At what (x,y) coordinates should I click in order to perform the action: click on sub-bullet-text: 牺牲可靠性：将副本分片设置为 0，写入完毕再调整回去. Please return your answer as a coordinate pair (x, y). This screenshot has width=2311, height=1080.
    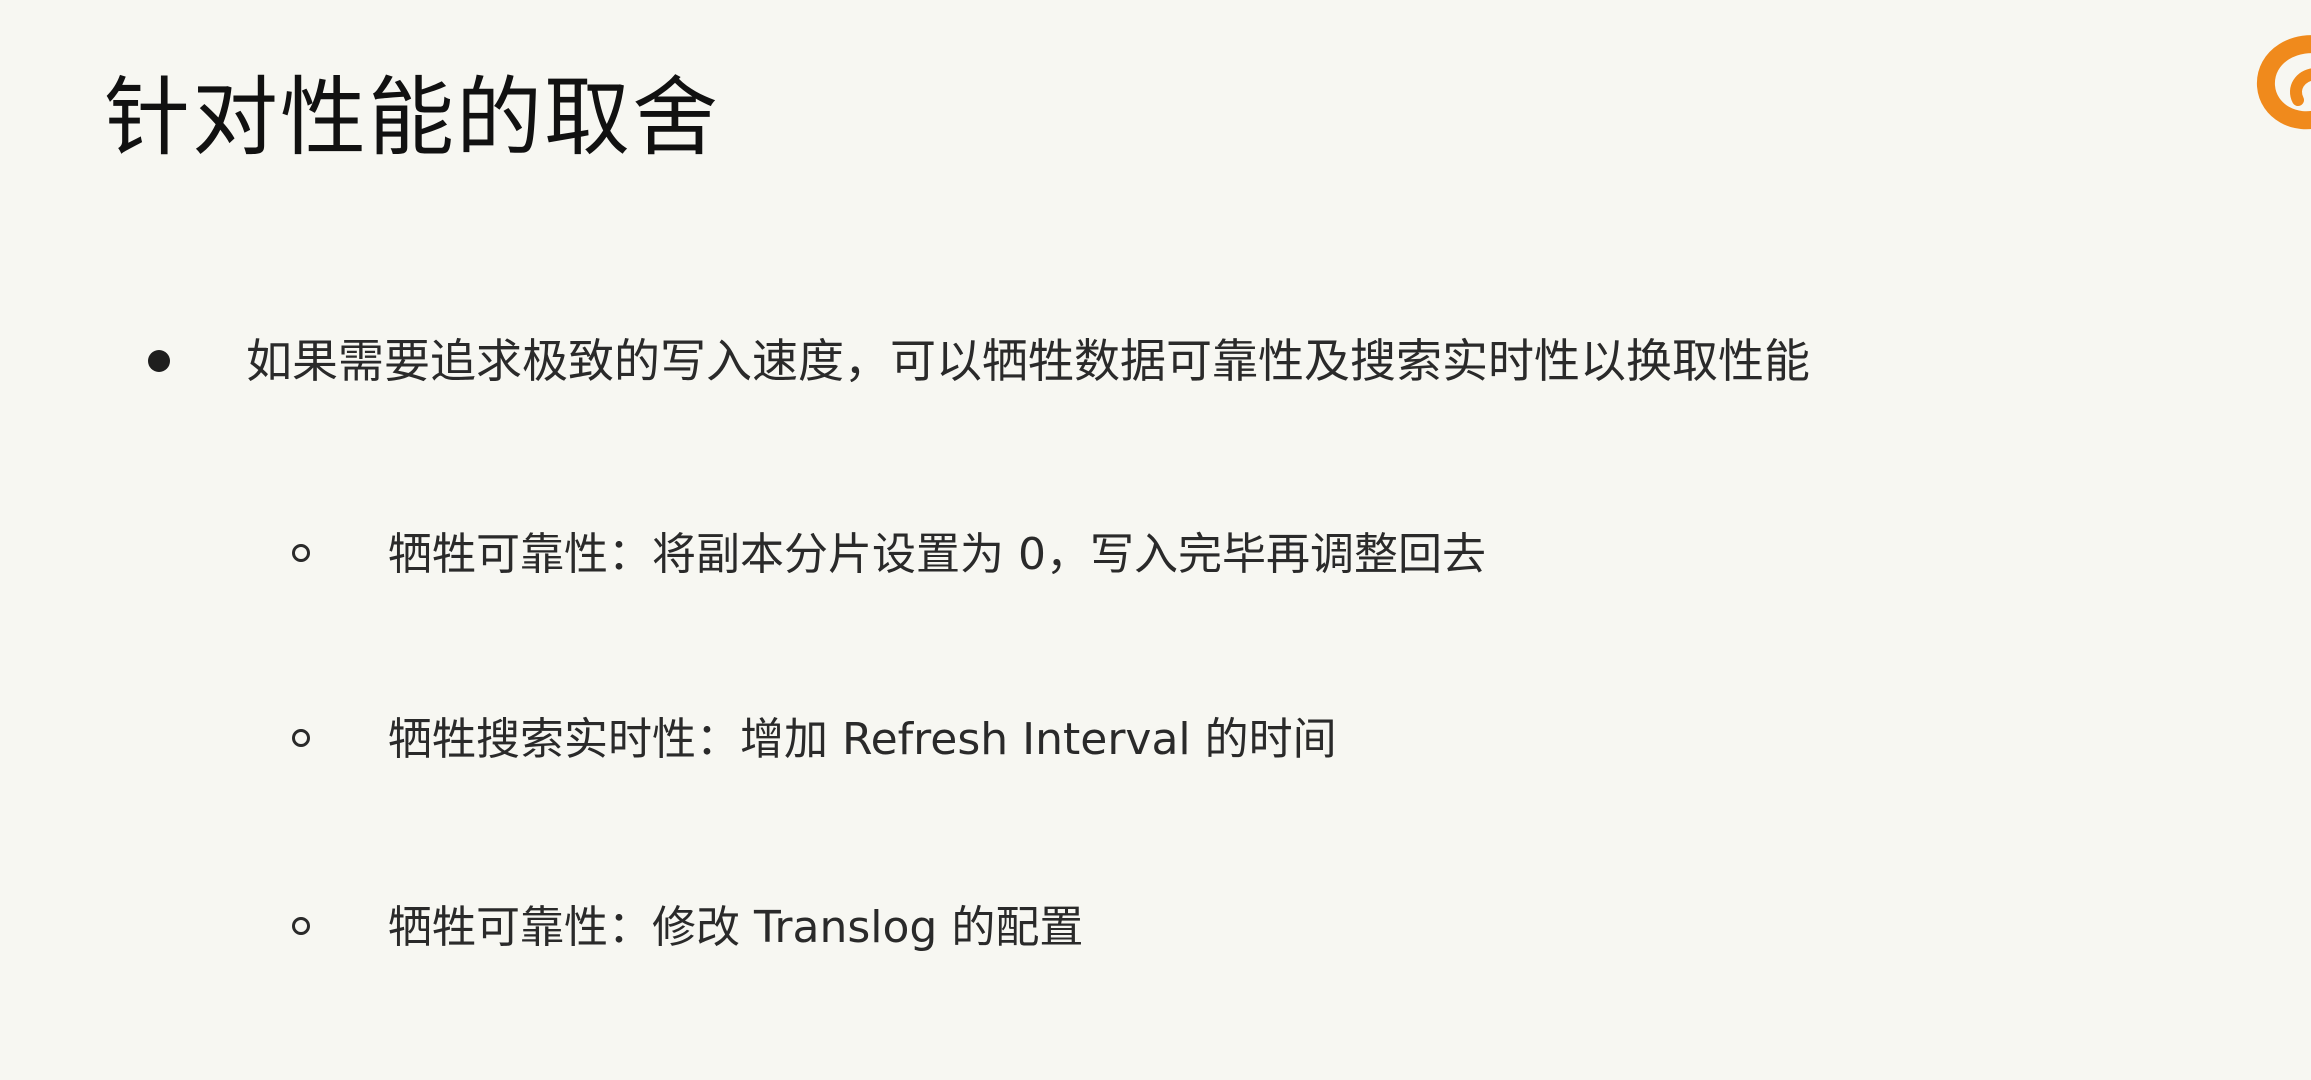
    Looking at the image, I should click on (937, 554).